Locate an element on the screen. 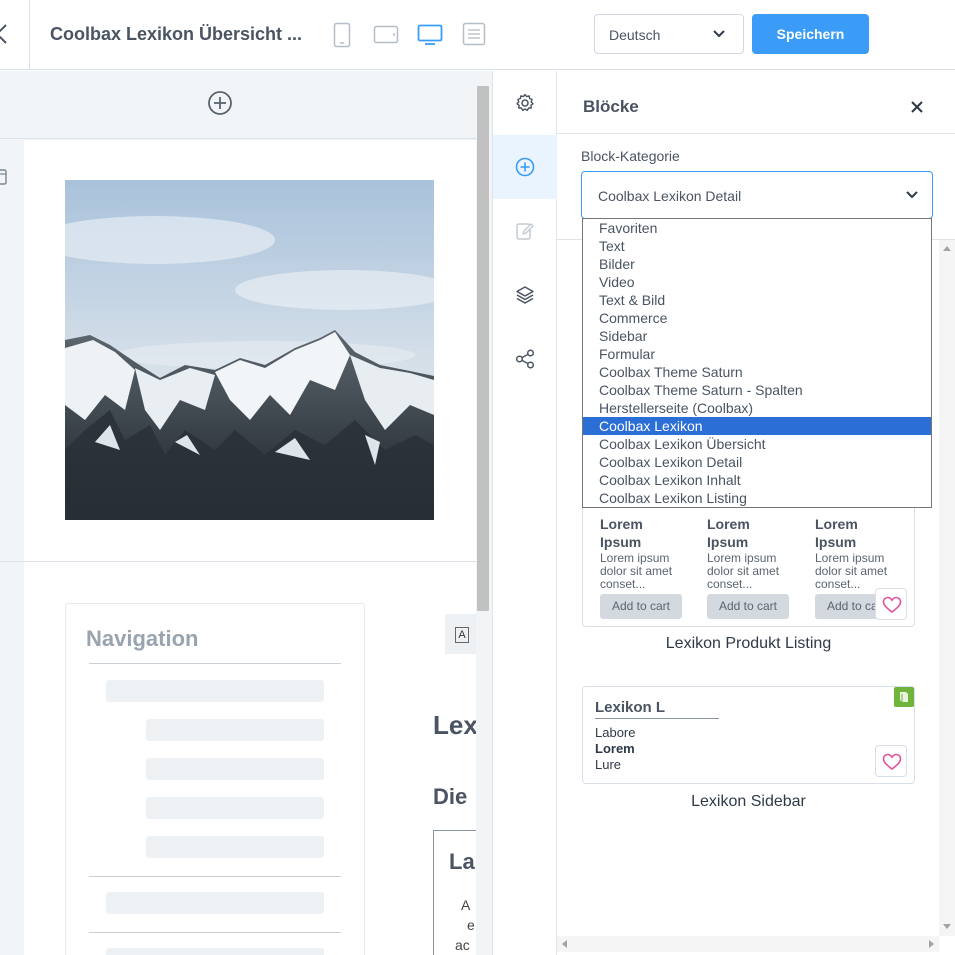  mountain-image is located at coordinates (249, 350).